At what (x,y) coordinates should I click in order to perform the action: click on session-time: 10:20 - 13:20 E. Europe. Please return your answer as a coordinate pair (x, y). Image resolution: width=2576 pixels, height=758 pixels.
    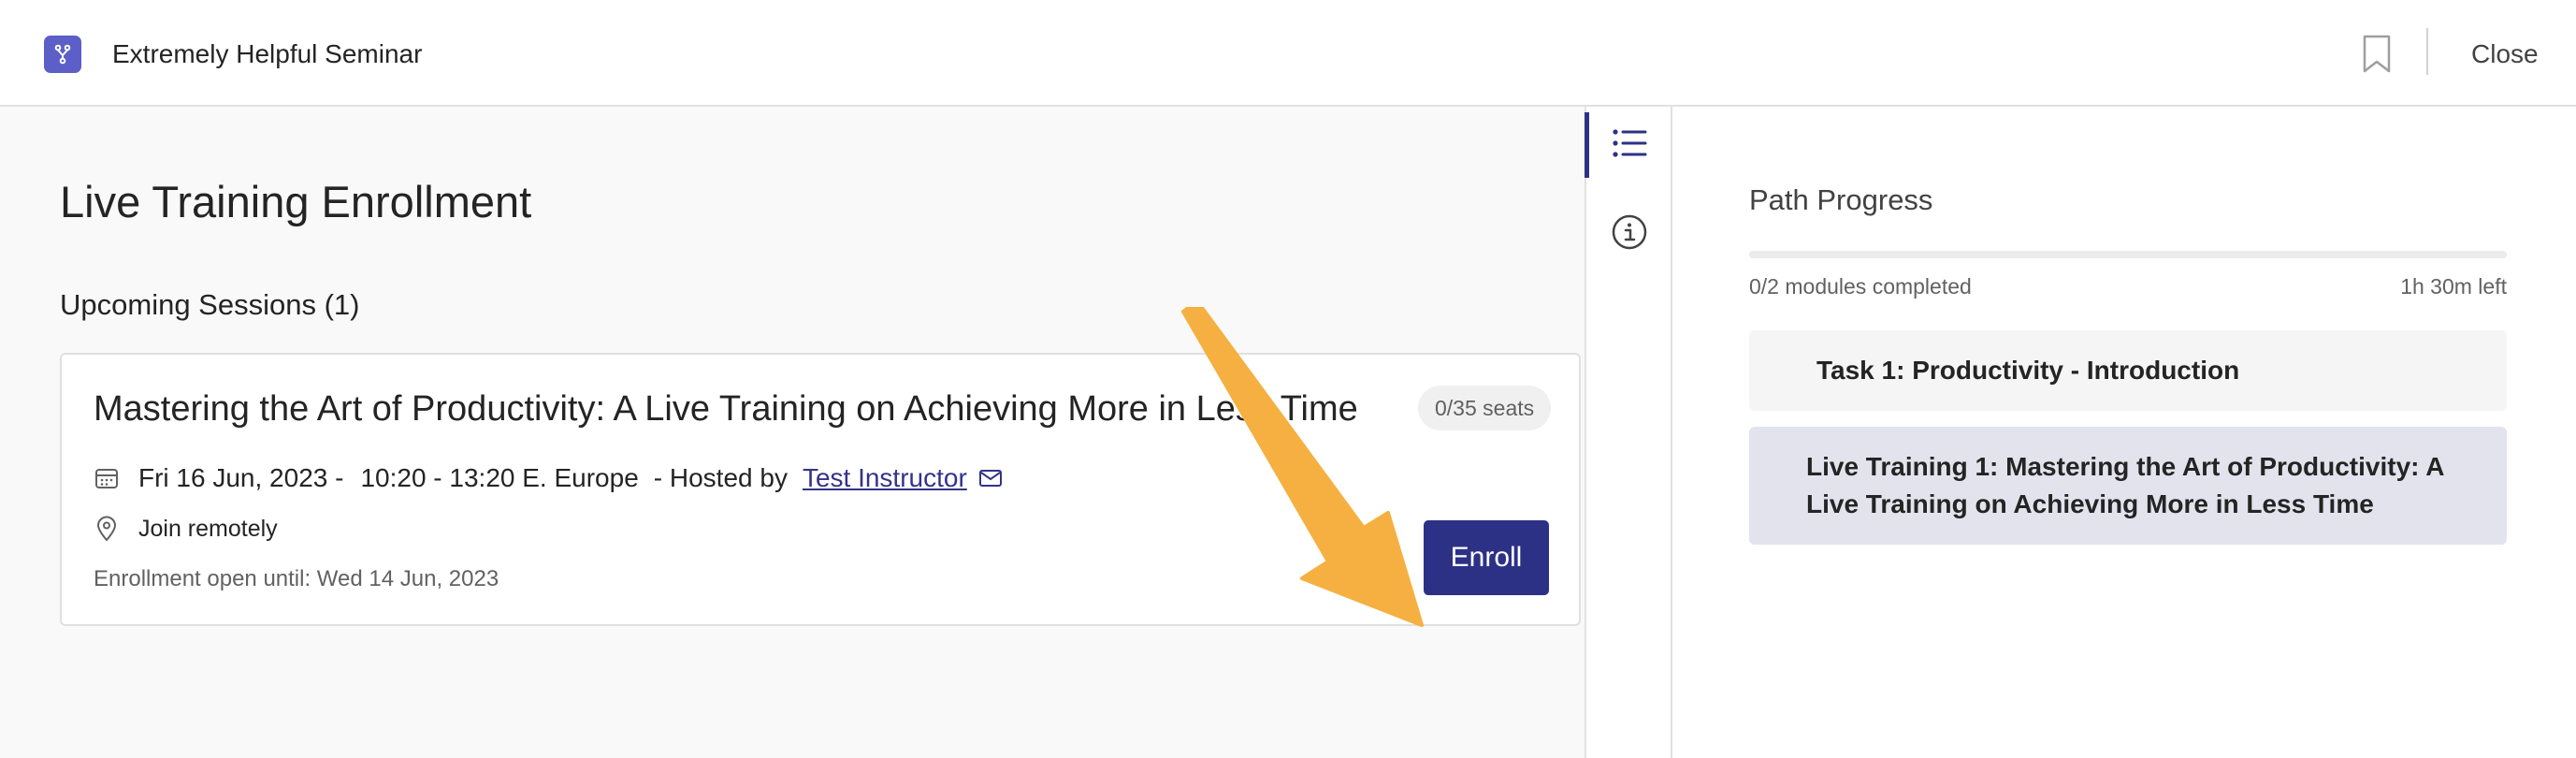
    Looking at the image, I should click on (500, 478).